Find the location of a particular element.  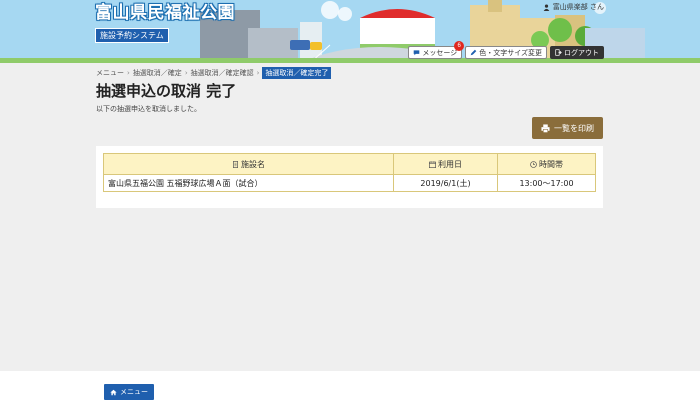

message-button: メッセージ 6 is located at coordinates (436, 50).